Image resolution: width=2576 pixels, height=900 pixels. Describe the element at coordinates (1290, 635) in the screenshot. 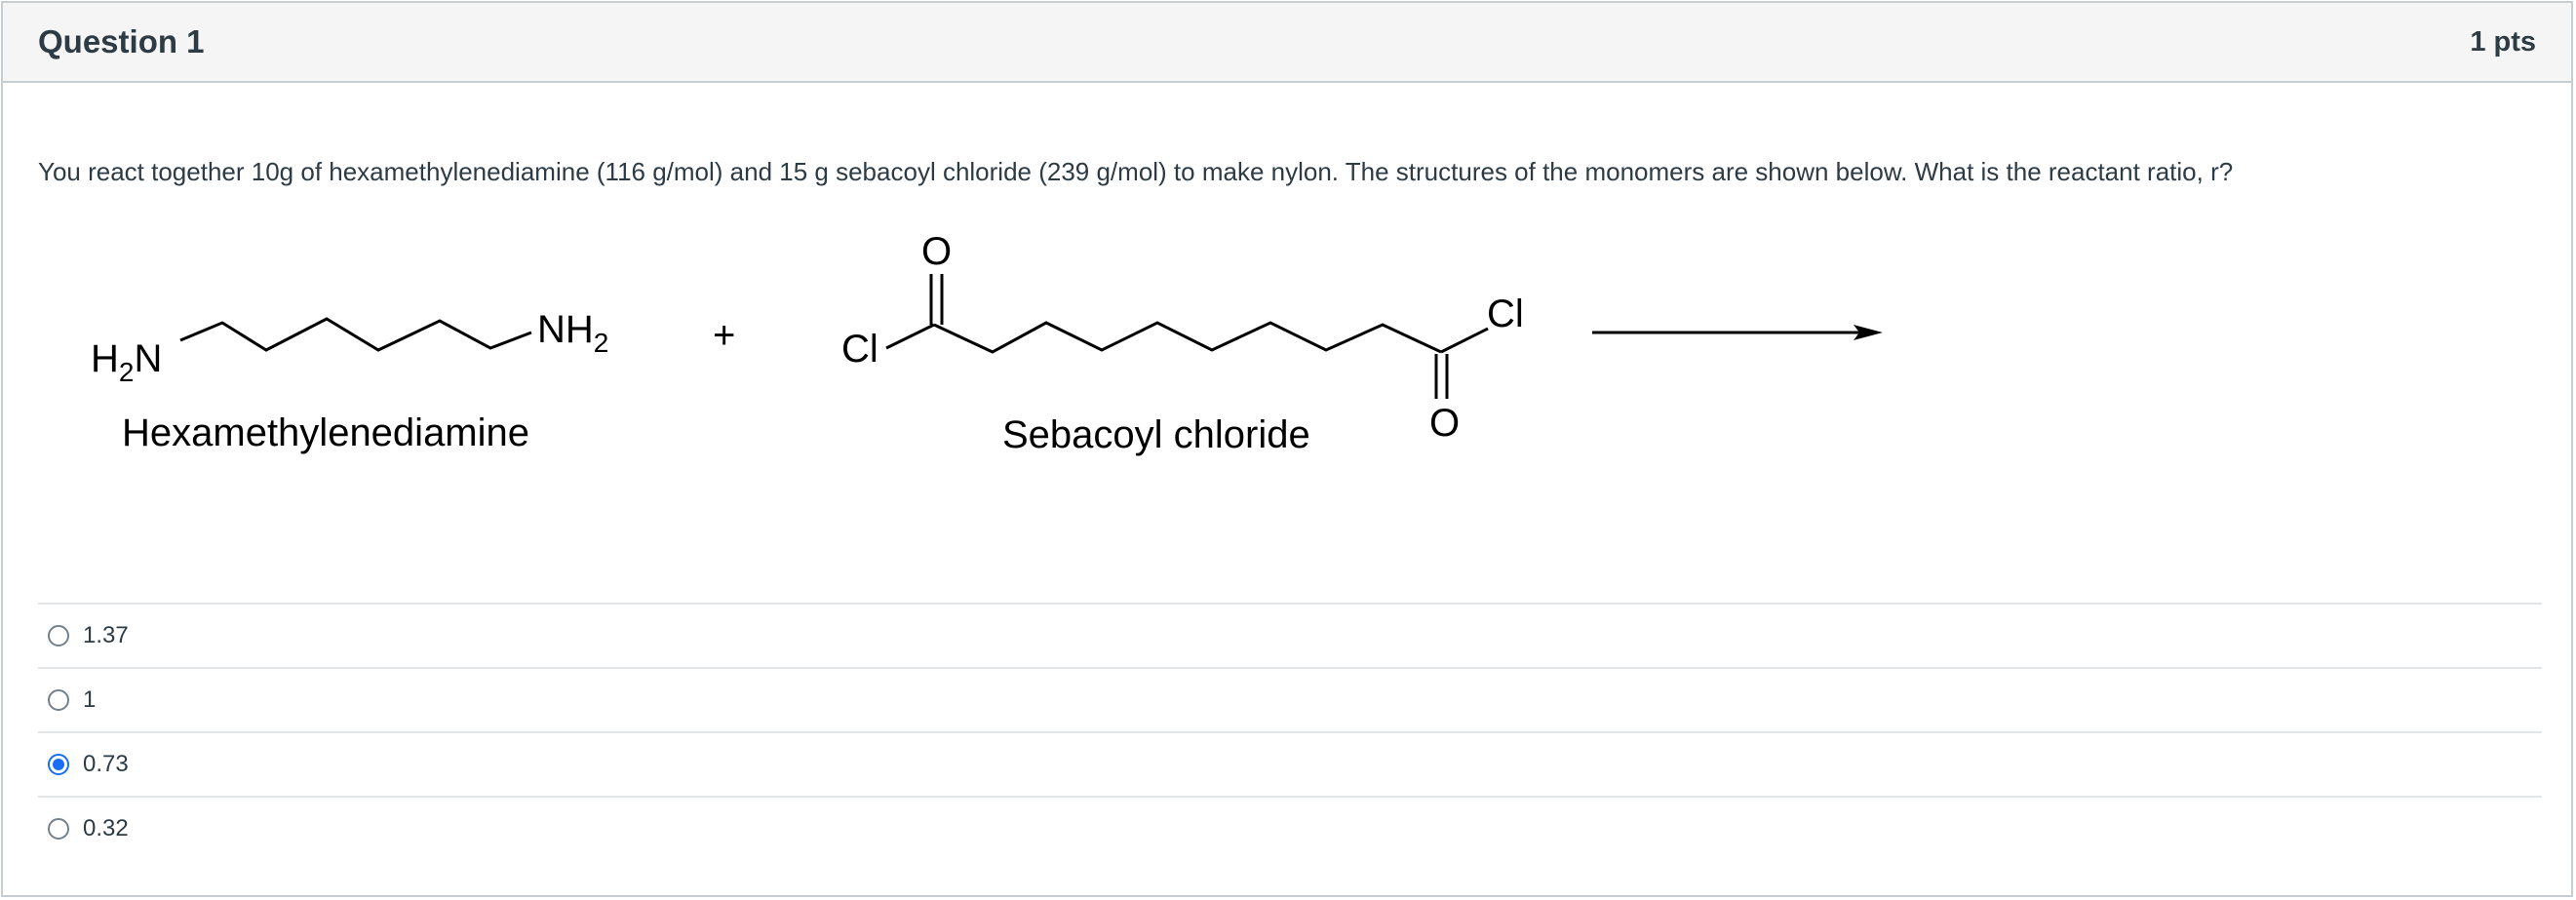

I see `answer-option: 1.37` at that location.